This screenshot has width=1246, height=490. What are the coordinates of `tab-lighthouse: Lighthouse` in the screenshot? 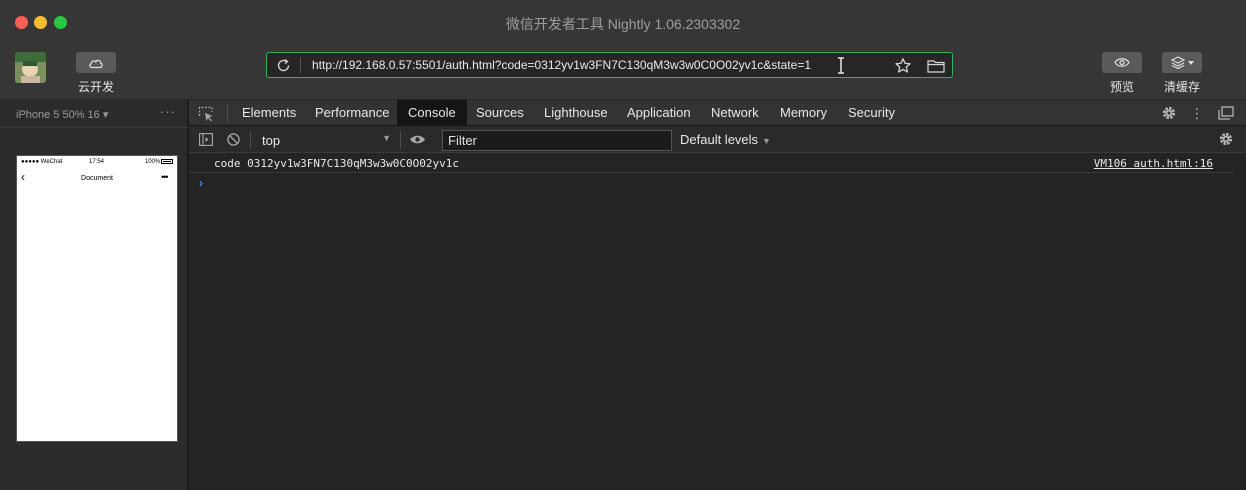 It's located at (576, 113).